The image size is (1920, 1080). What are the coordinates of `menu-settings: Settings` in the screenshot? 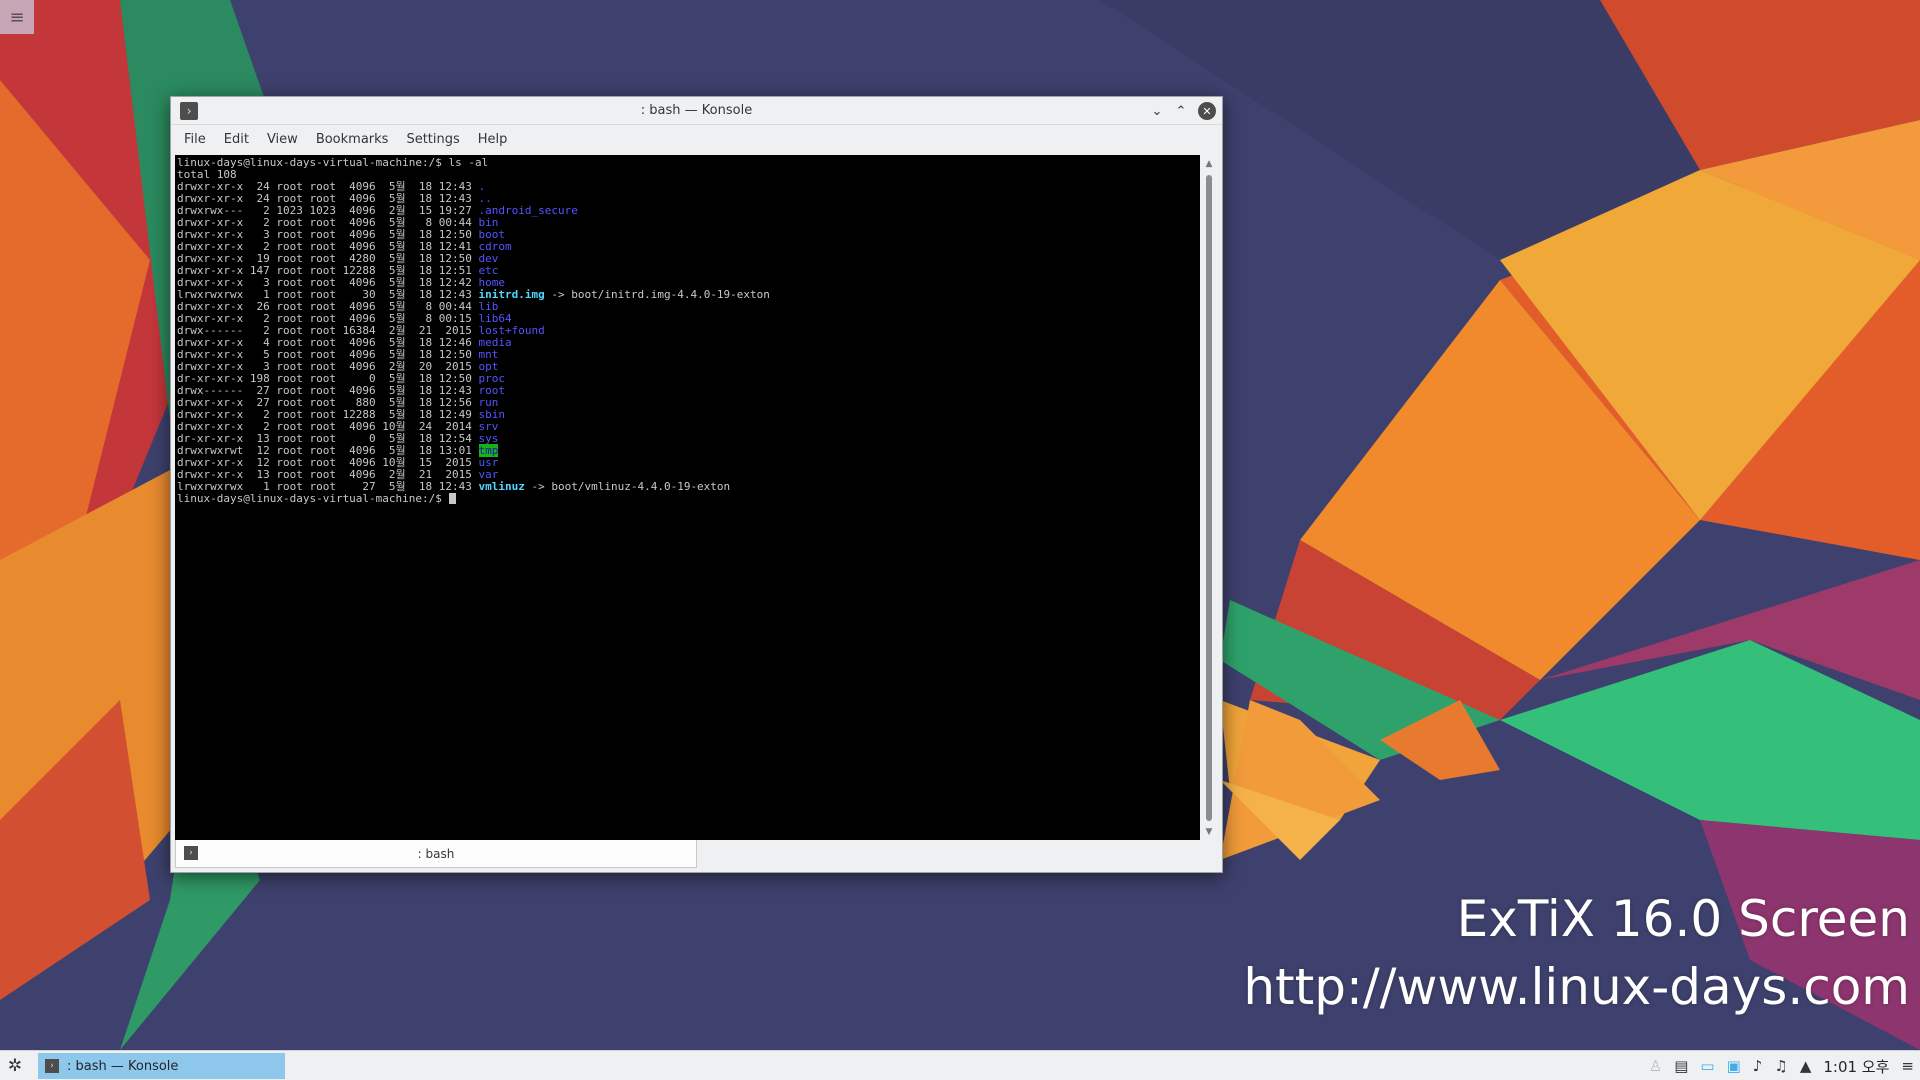 It's located at (432, 139).